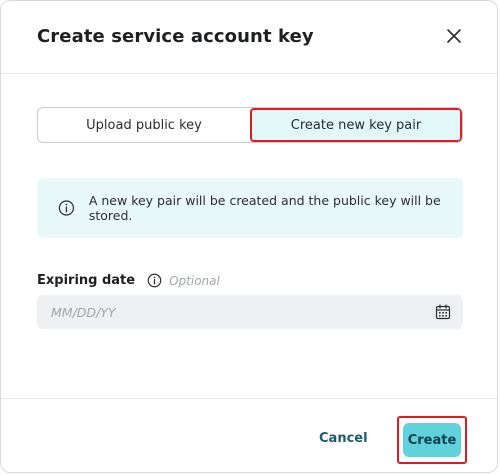  I want to click on dialog-title: Create service account key, so click(175, 36).